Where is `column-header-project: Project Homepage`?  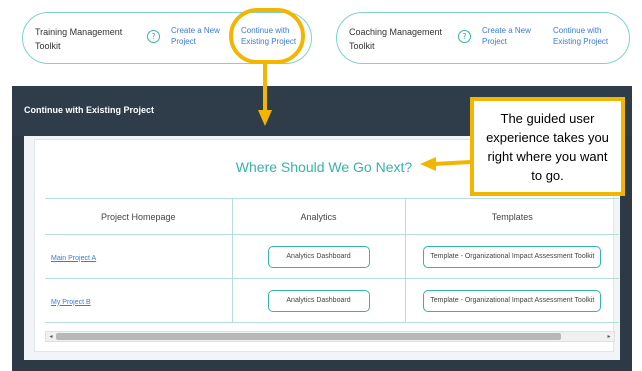
column-header-project: Project Homepage is located at coordinates (139, 216).